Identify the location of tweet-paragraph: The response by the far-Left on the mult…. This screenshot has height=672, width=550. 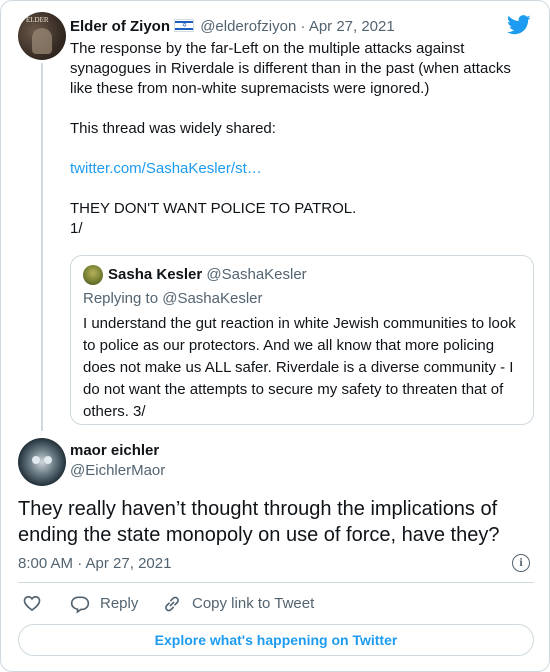
(290, 68).